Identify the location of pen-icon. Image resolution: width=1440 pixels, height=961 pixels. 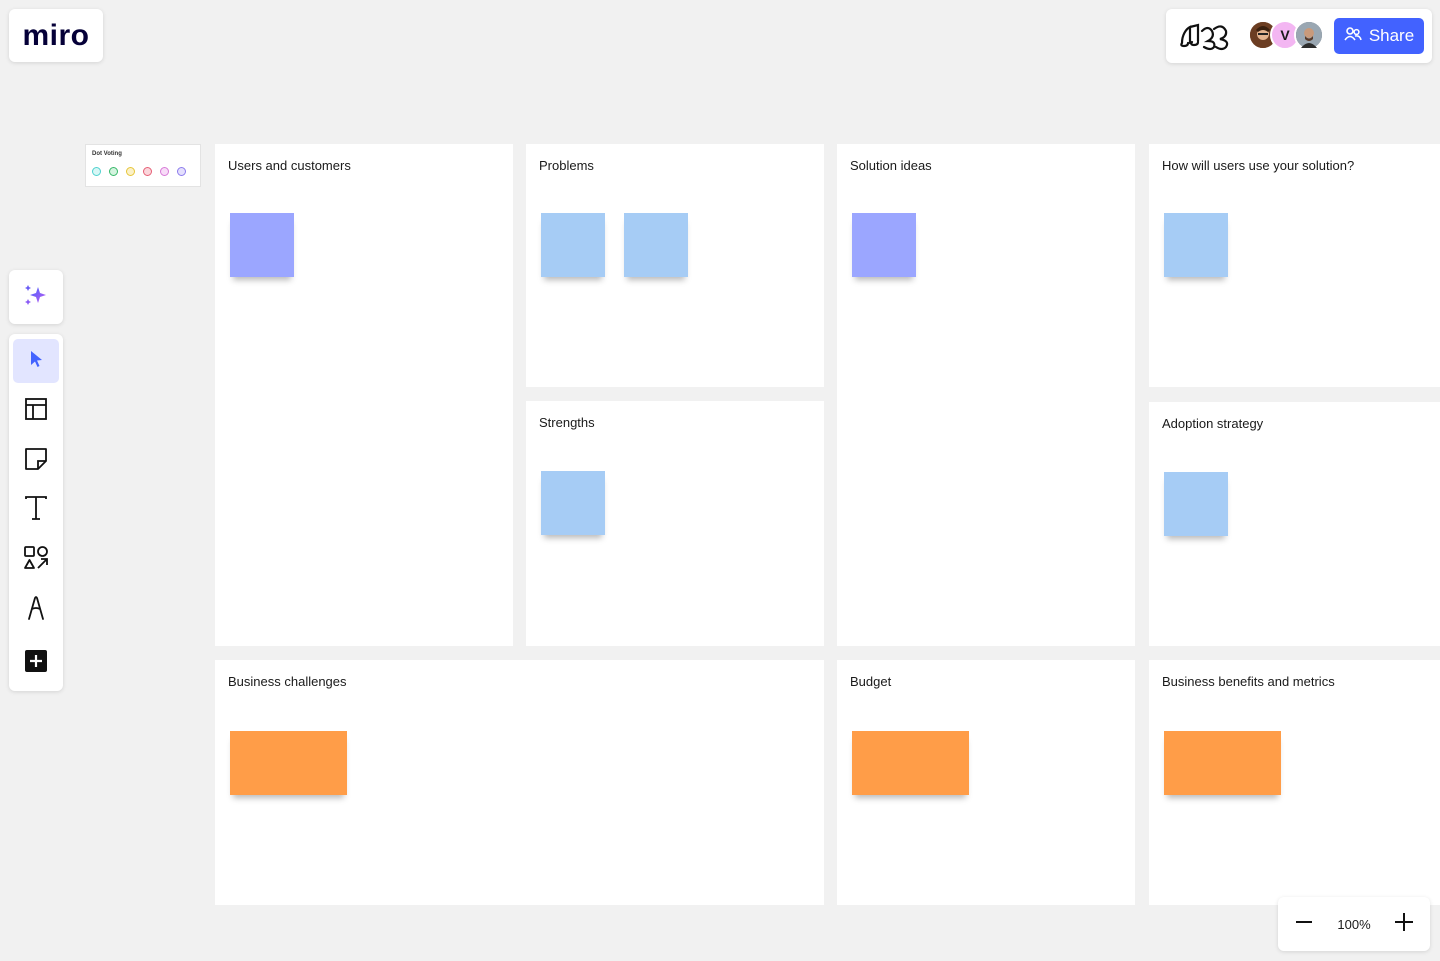
(36, 610).